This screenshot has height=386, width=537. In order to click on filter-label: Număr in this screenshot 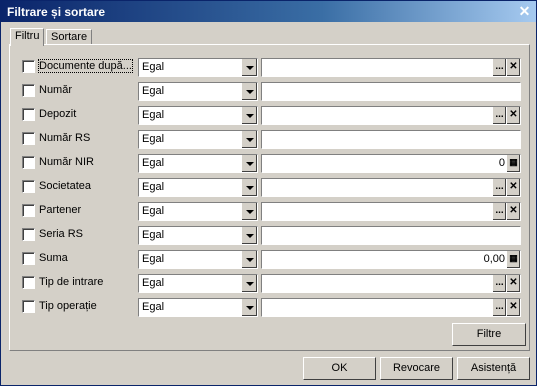, I will do `click(56, 90)`.